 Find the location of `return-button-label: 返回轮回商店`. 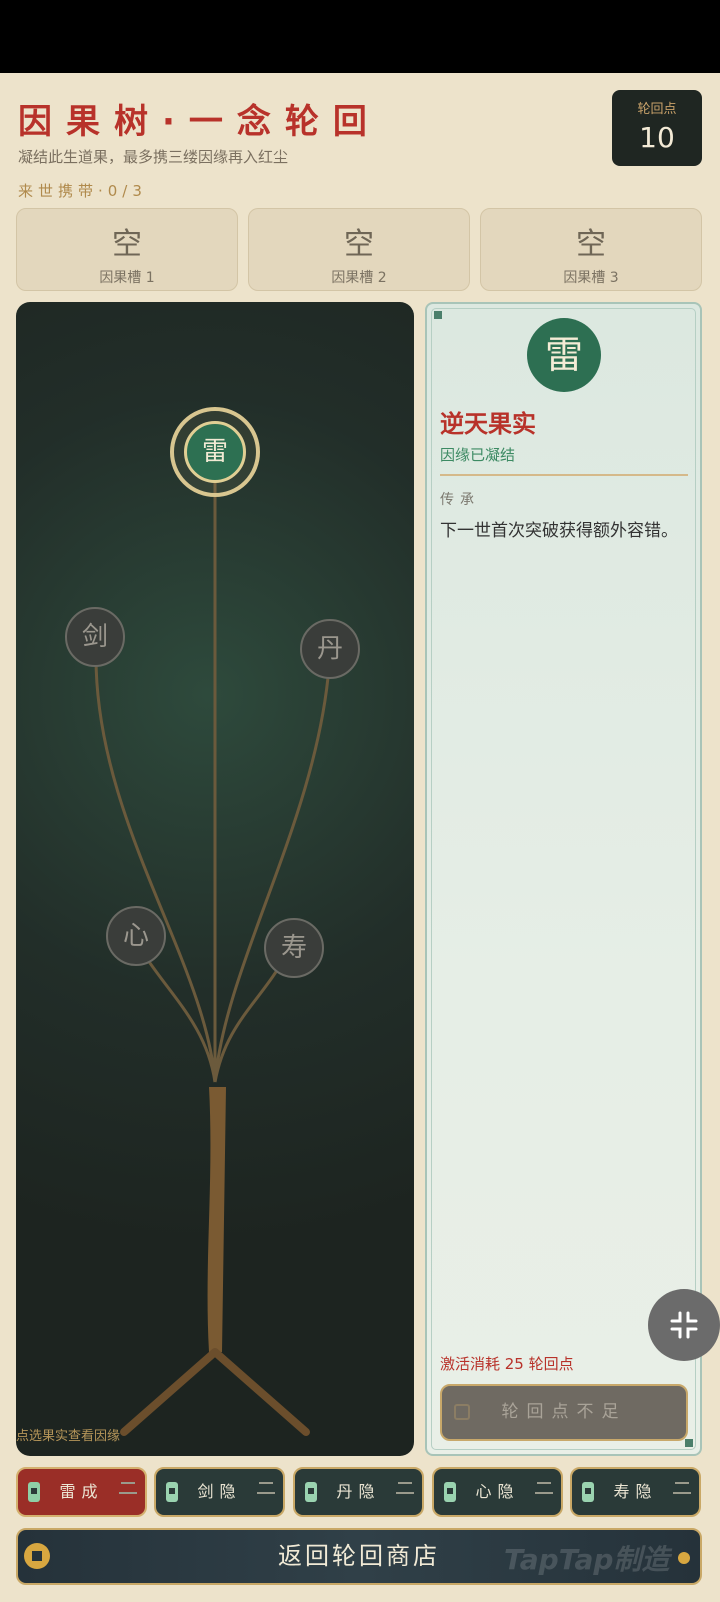

return-button-label: 返回轮回商店 is located at coordinates (359, 1556).